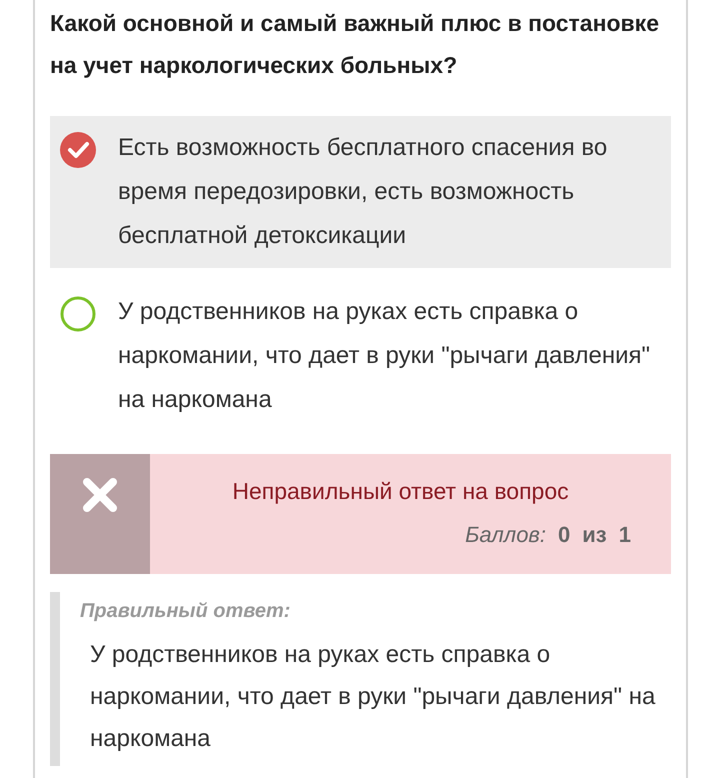 The image size is (720, 778). What do you see at coordinates (624, 535) in the screenshot?
I see `score-max: 1` at bounding box center [624, 535].